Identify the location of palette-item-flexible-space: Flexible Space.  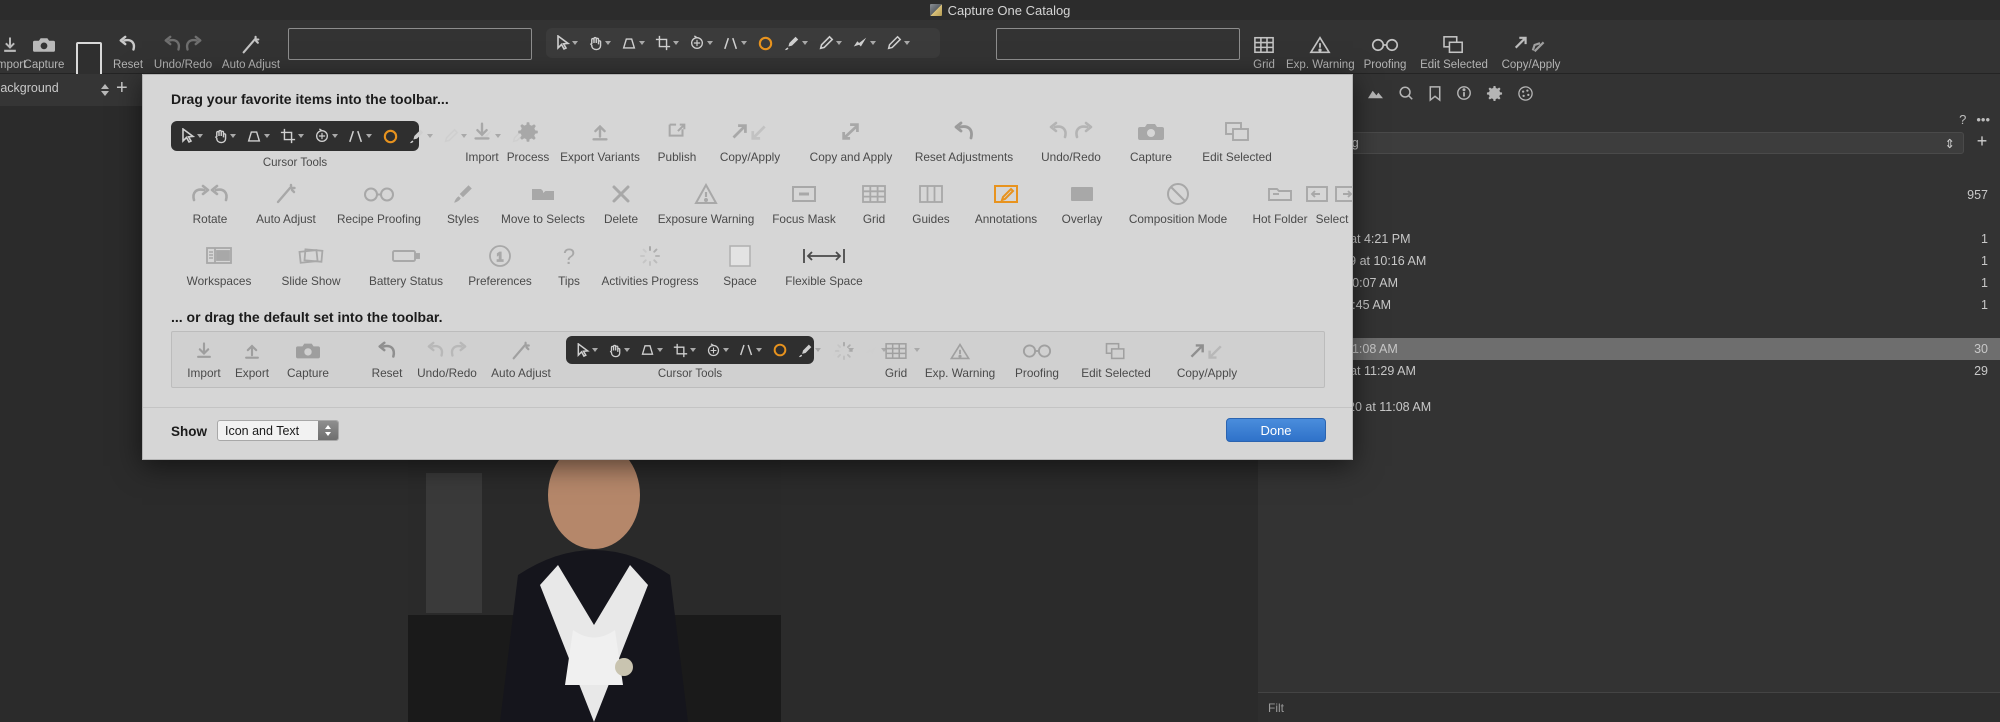
(824, 263).